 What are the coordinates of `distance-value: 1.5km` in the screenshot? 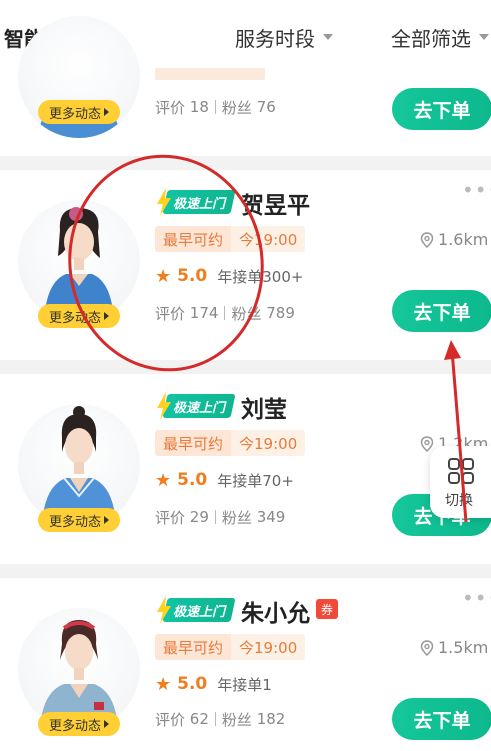 It's located at (463, 647).